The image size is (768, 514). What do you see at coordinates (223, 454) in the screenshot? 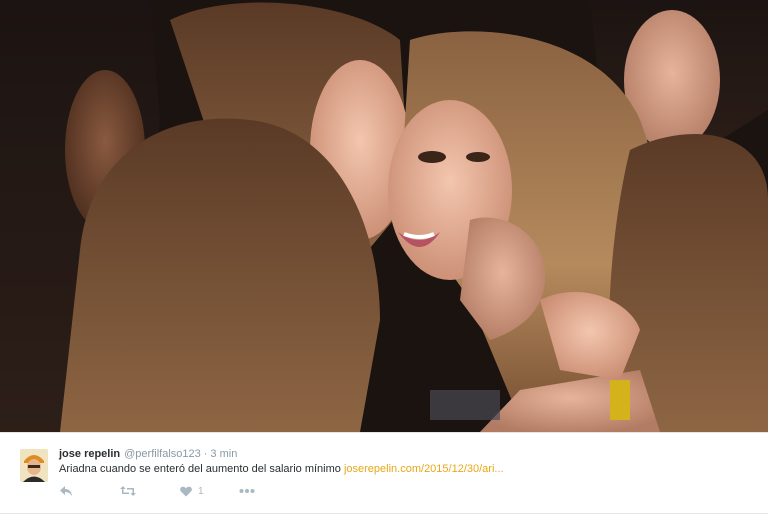
I see `tweet-timestamp: 3 min` at bounding box center [223, 454].